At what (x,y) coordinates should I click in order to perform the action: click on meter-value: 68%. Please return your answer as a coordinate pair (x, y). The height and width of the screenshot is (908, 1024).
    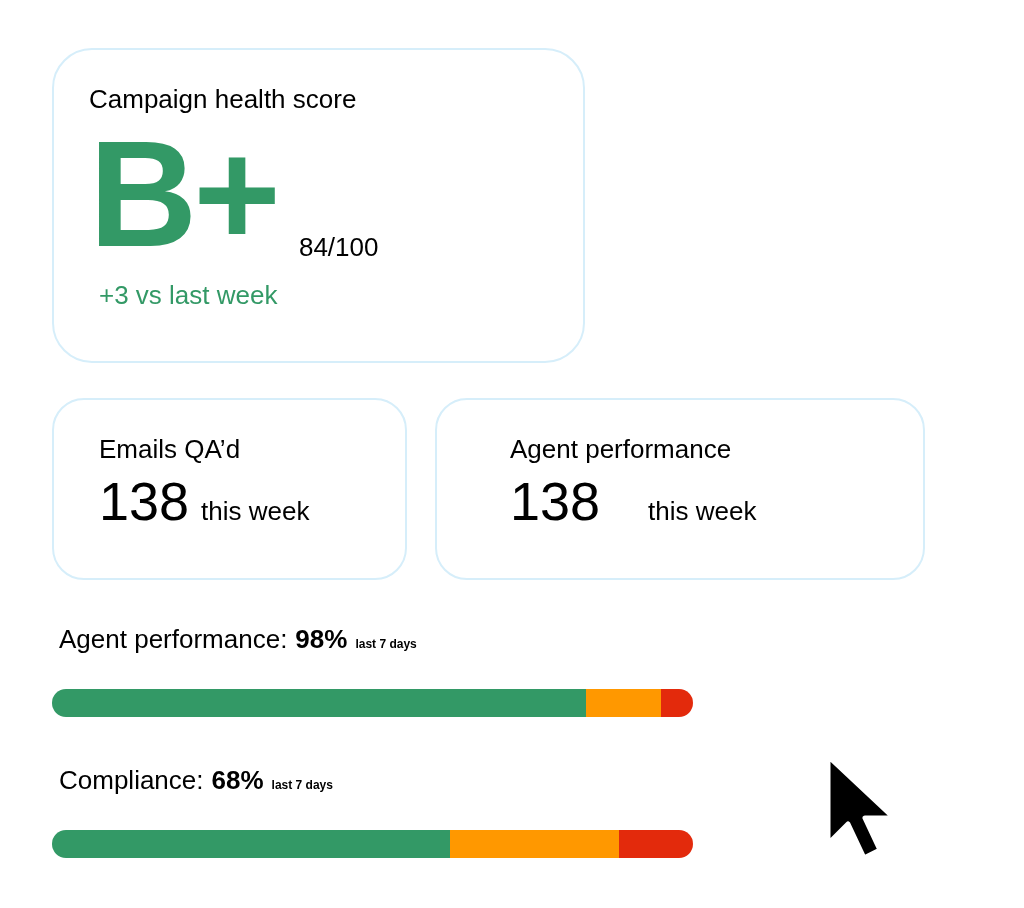
    Looking at the image, I should click on (237, 780).